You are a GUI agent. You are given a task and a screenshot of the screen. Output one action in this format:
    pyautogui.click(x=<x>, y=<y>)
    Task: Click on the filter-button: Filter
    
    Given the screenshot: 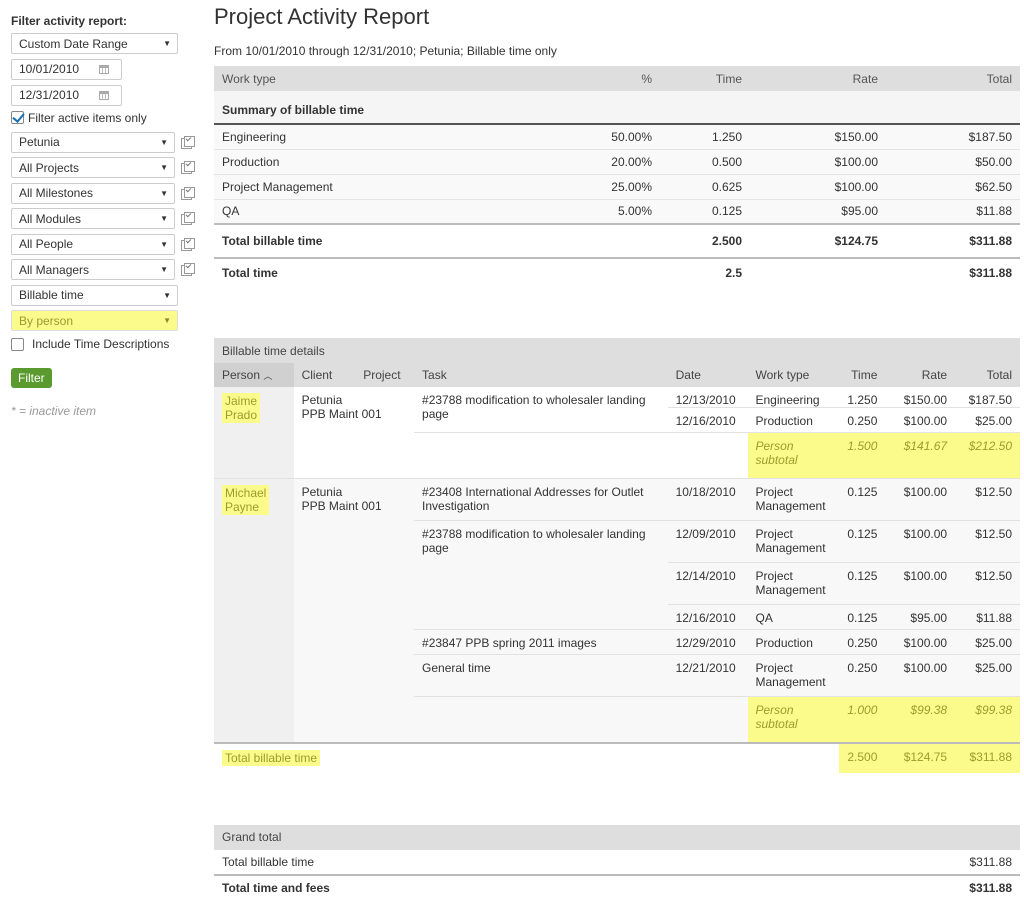 What is the action you would take?
    pyautogui.click(x=31, y=378)
    